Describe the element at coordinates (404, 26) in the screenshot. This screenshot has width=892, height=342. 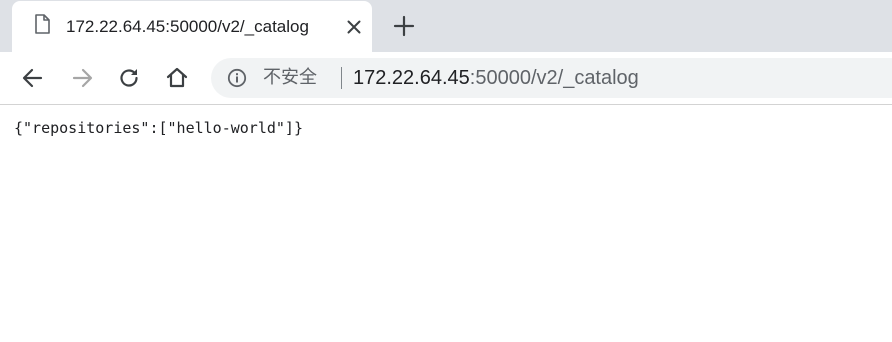
I see `plus-icon` at that location.